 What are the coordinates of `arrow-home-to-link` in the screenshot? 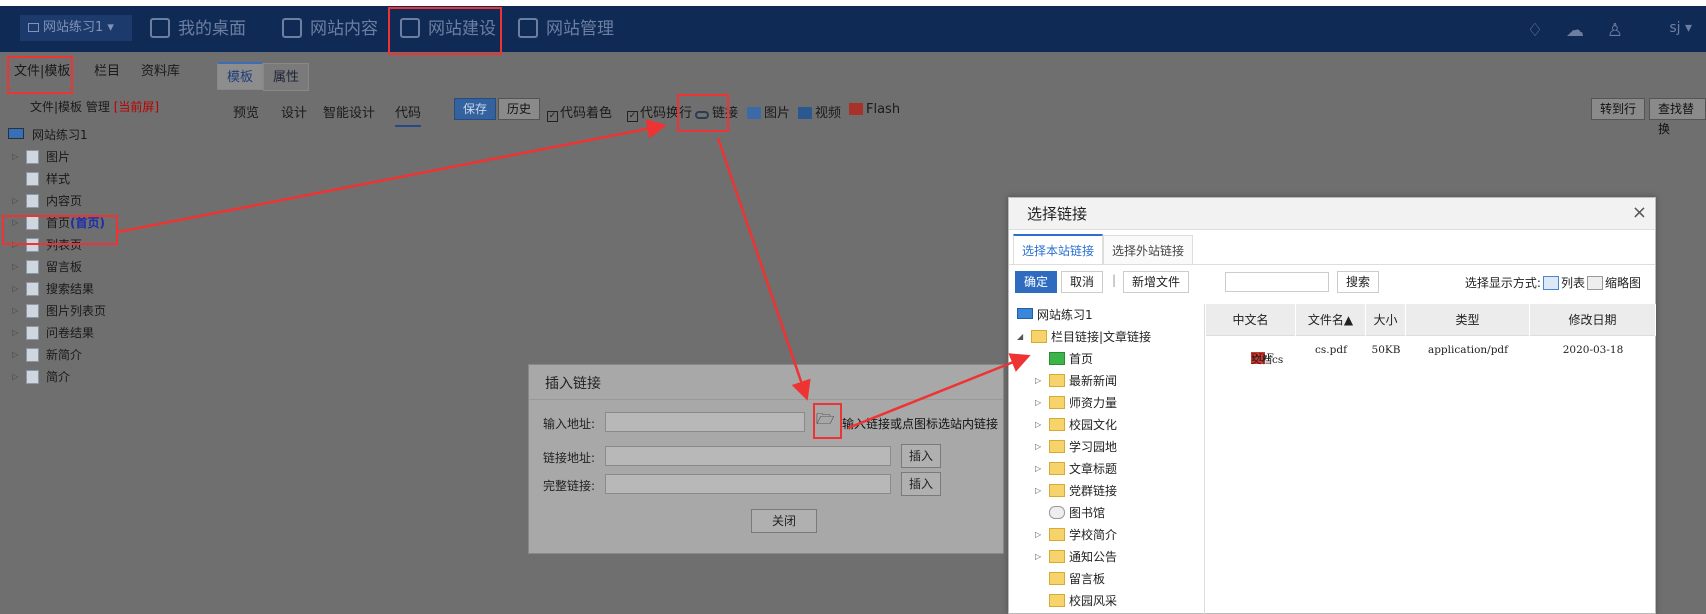 It's located at (392, 176).